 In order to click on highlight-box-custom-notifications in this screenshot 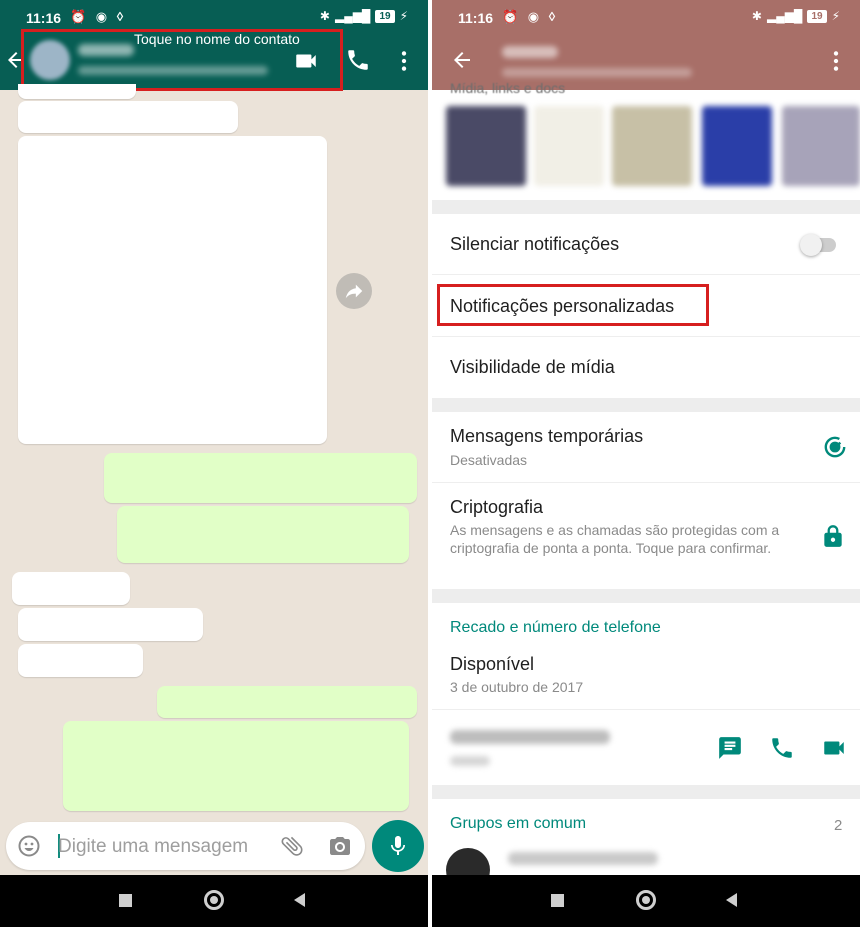, I will do `click(573, 305)`.